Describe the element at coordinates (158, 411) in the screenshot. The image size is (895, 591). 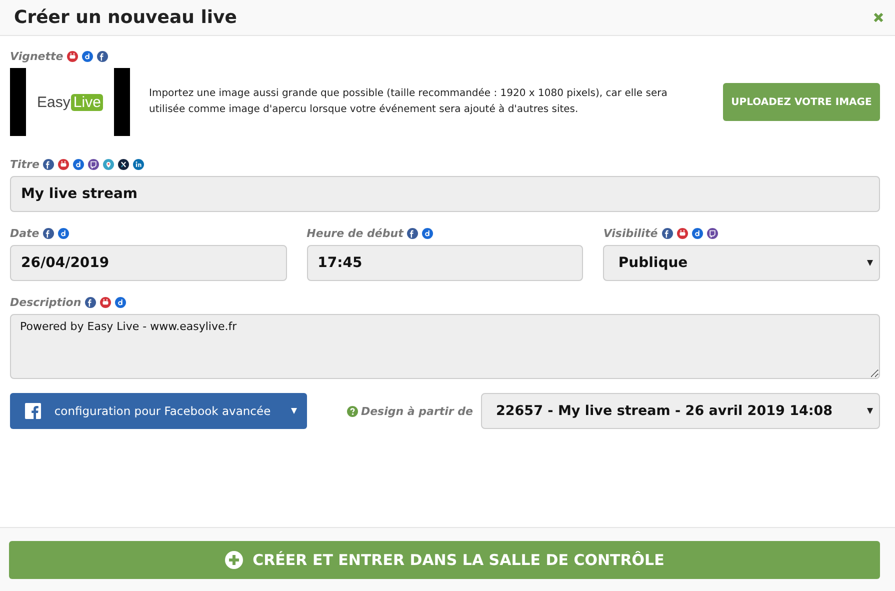
I see `facebook-config-button: configuration pour Facebook avancée` at that location.